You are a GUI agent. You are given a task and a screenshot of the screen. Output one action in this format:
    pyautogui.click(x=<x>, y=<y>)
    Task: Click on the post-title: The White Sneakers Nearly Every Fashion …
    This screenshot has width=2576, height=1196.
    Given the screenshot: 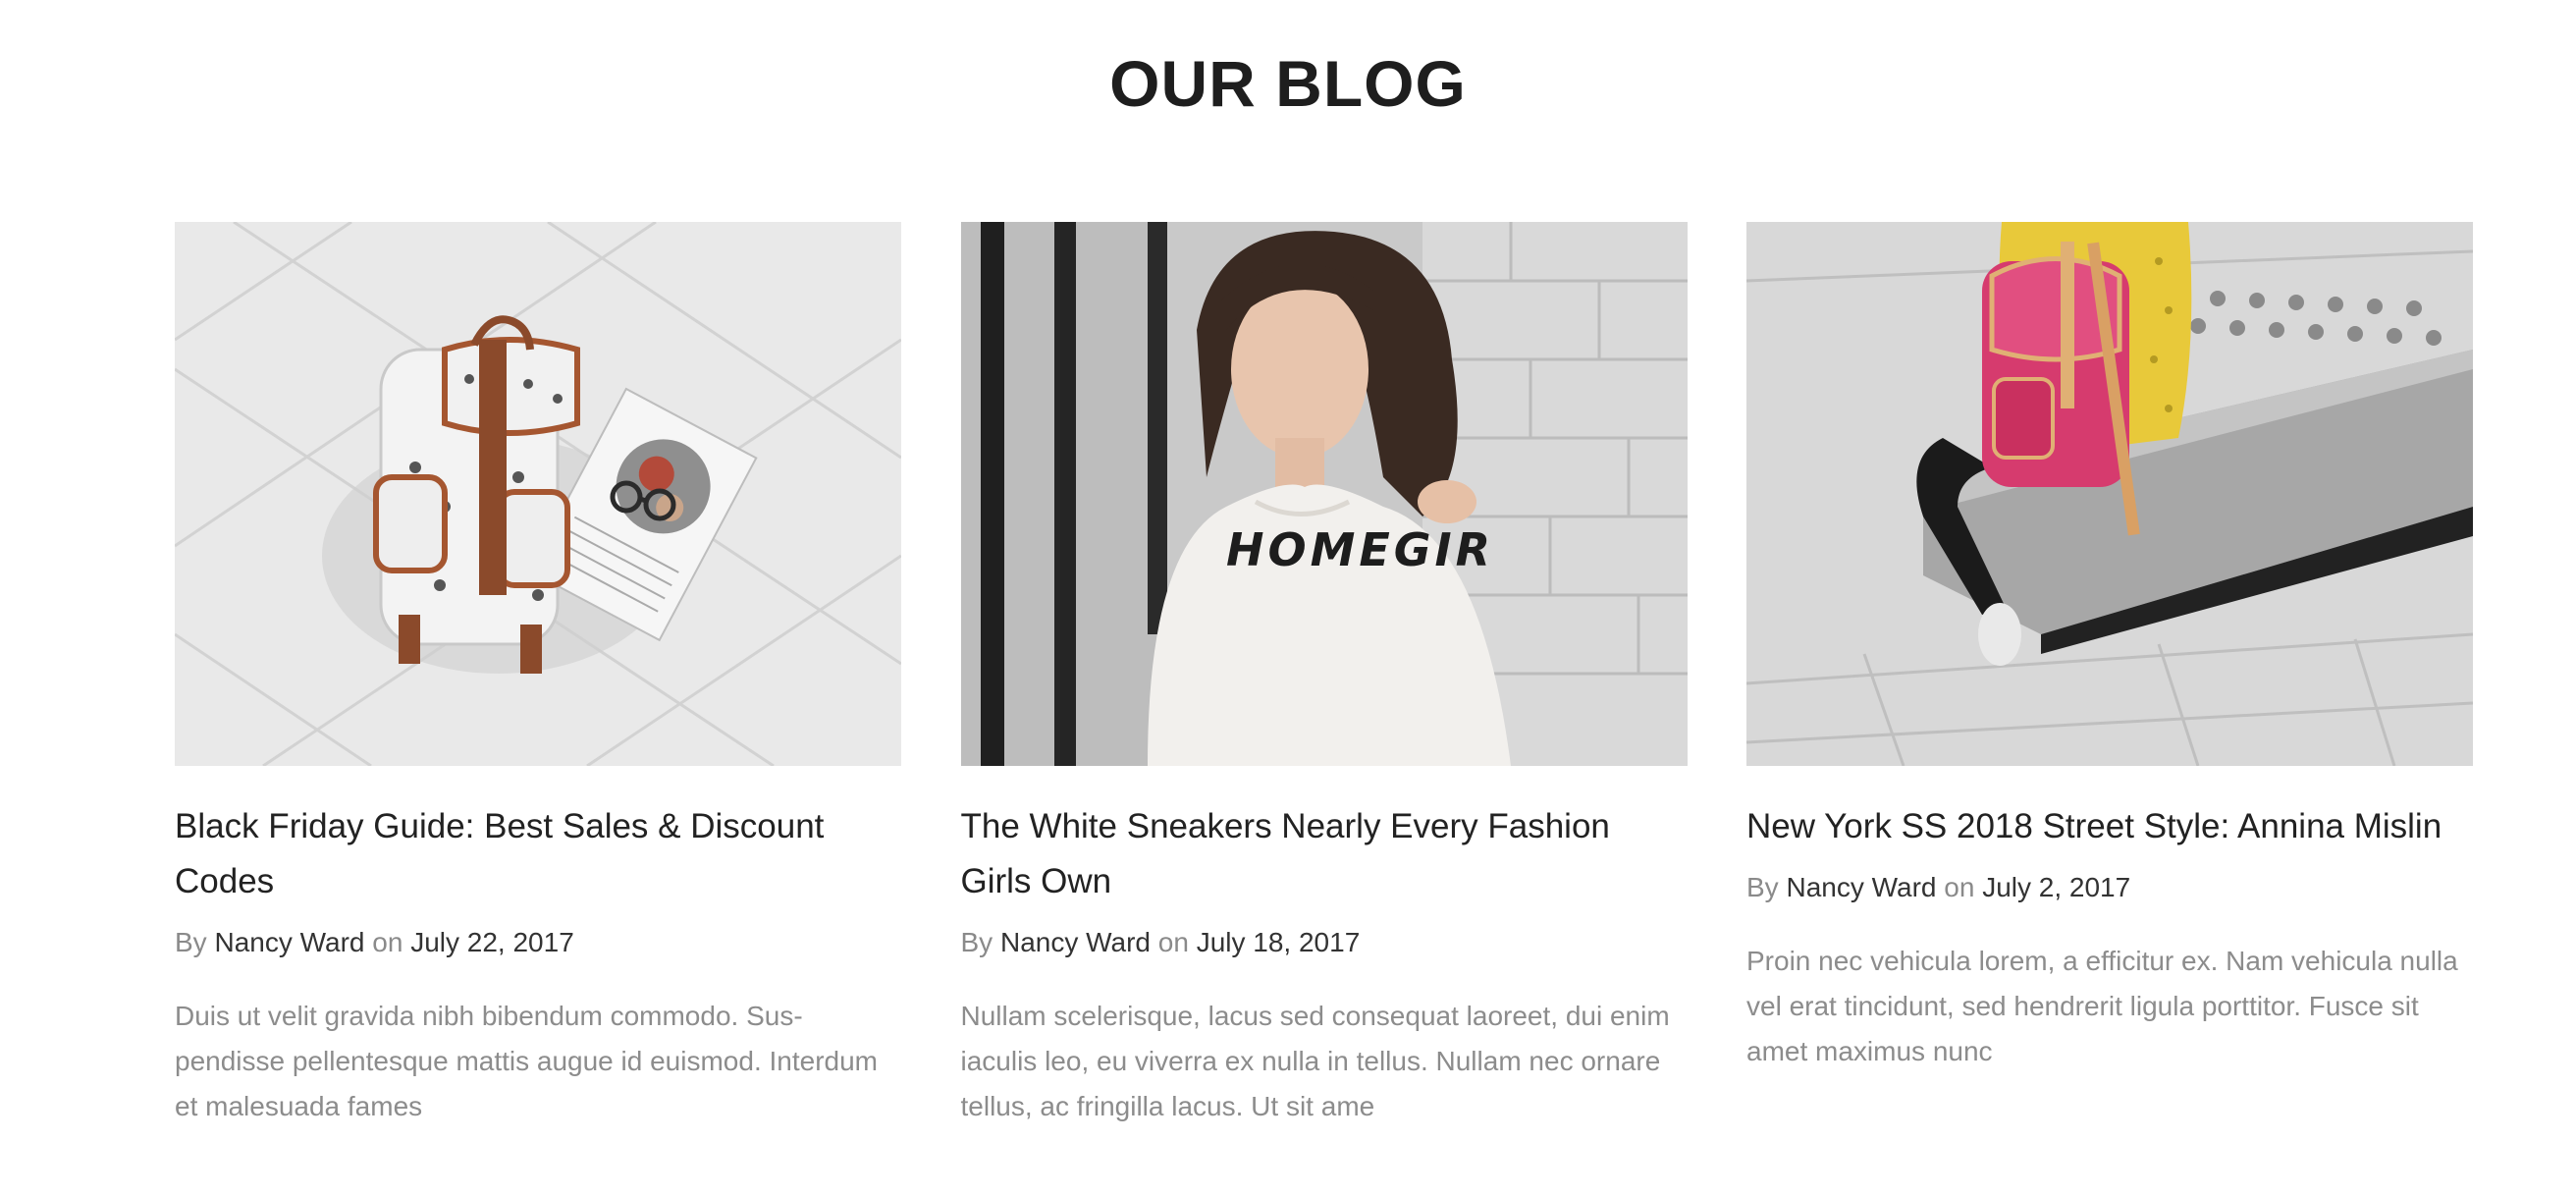 What is the action you would take?
    pyautogui.click(x=1324, y=854)
    